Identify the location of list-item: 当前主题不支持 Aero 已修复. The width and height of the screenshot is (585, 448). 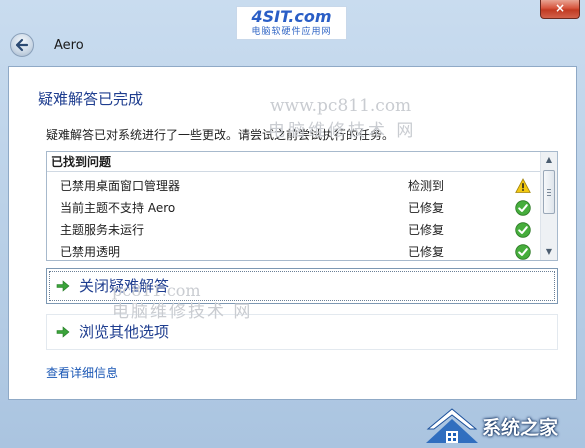
(294, 208).